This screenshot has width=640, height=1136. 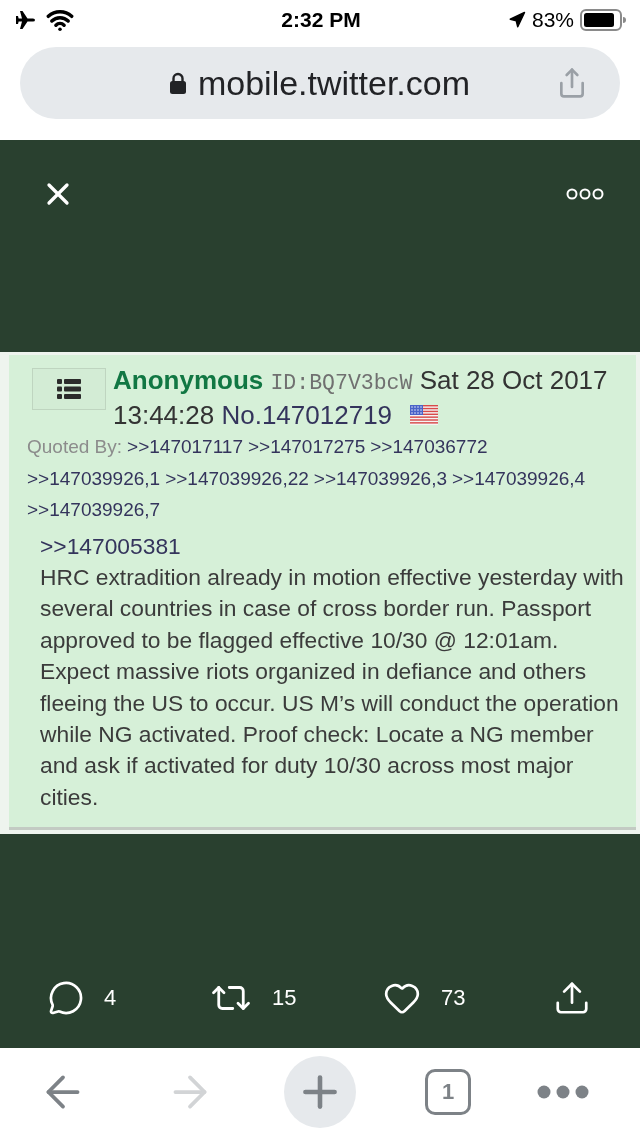 What do you see at coordinates (66, 998) in the screenshot?
I see `speech-bubble-icon` at bounding box center [66, 998].